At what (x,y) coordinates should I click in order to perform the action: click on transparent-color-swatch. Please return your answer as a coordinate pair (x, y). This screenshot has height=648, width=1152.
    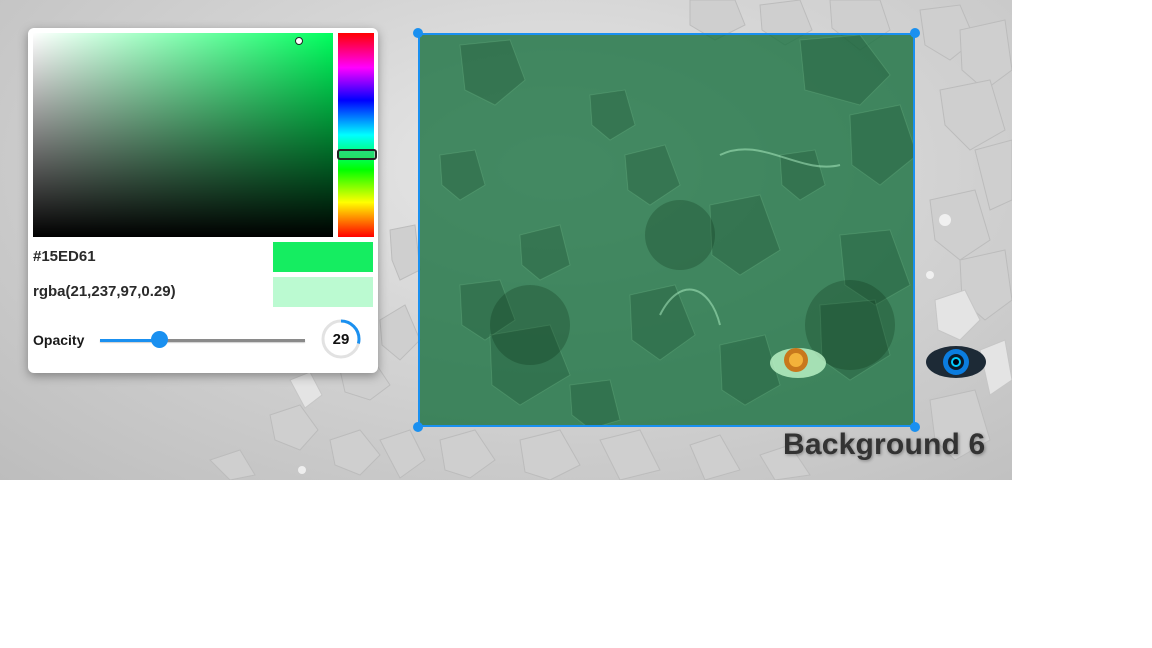
    Looking at the image, I should click on (323, 292).